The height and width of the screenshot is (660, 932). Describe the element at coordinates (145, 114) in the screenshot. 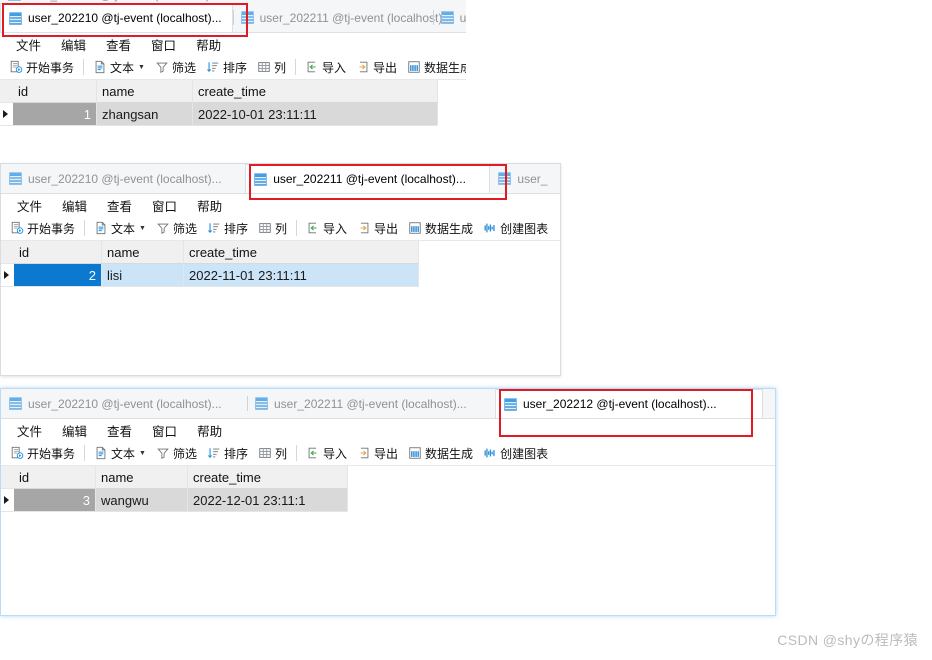

I see `cell-name: zhangsan` at that location.